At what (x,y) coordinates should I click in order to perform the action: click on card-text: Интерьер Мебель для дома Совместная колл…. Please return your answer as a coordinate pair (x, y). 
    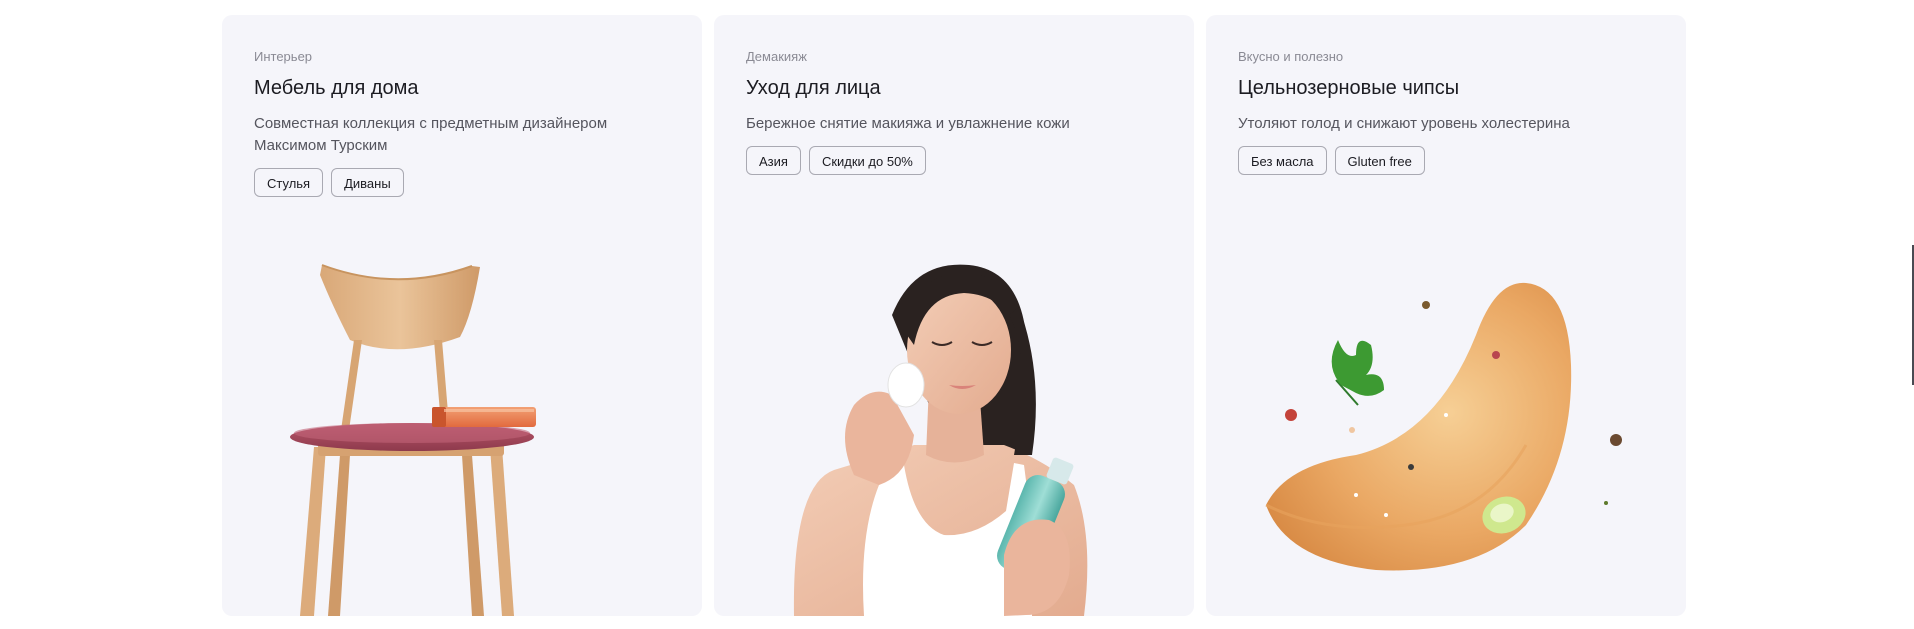
    Looking at the image, I should click on (462, 123).